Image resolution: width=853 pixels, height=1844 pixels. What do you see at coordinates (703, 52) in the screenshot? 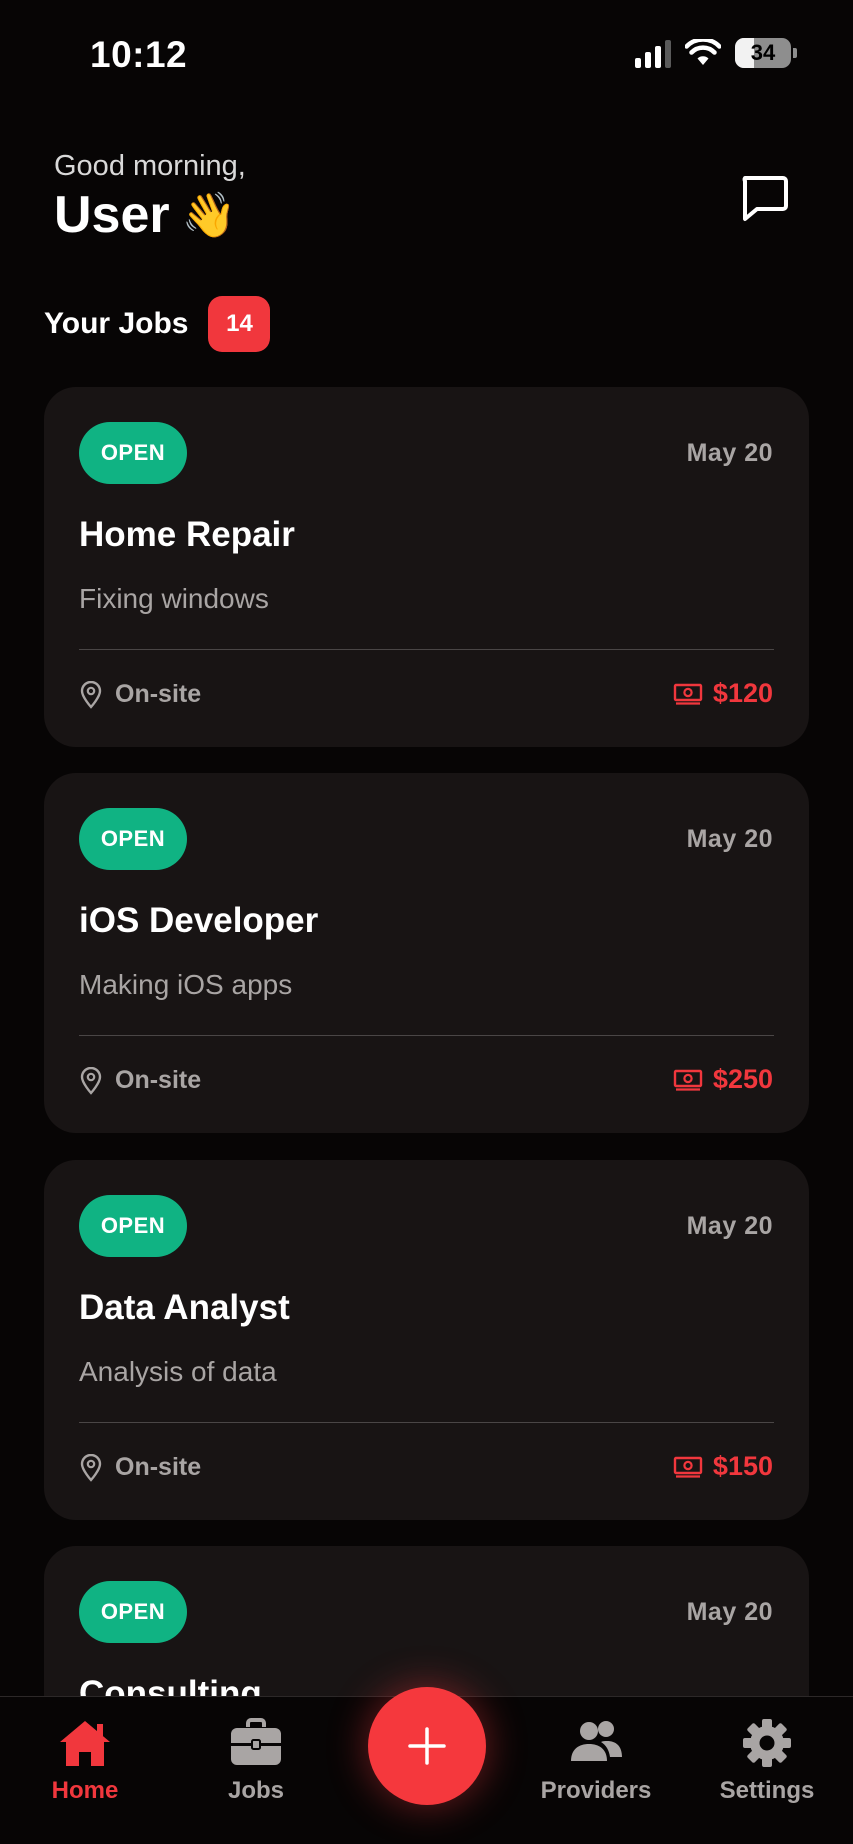
I see `wifi-icon` at bounding box center [703, 52].